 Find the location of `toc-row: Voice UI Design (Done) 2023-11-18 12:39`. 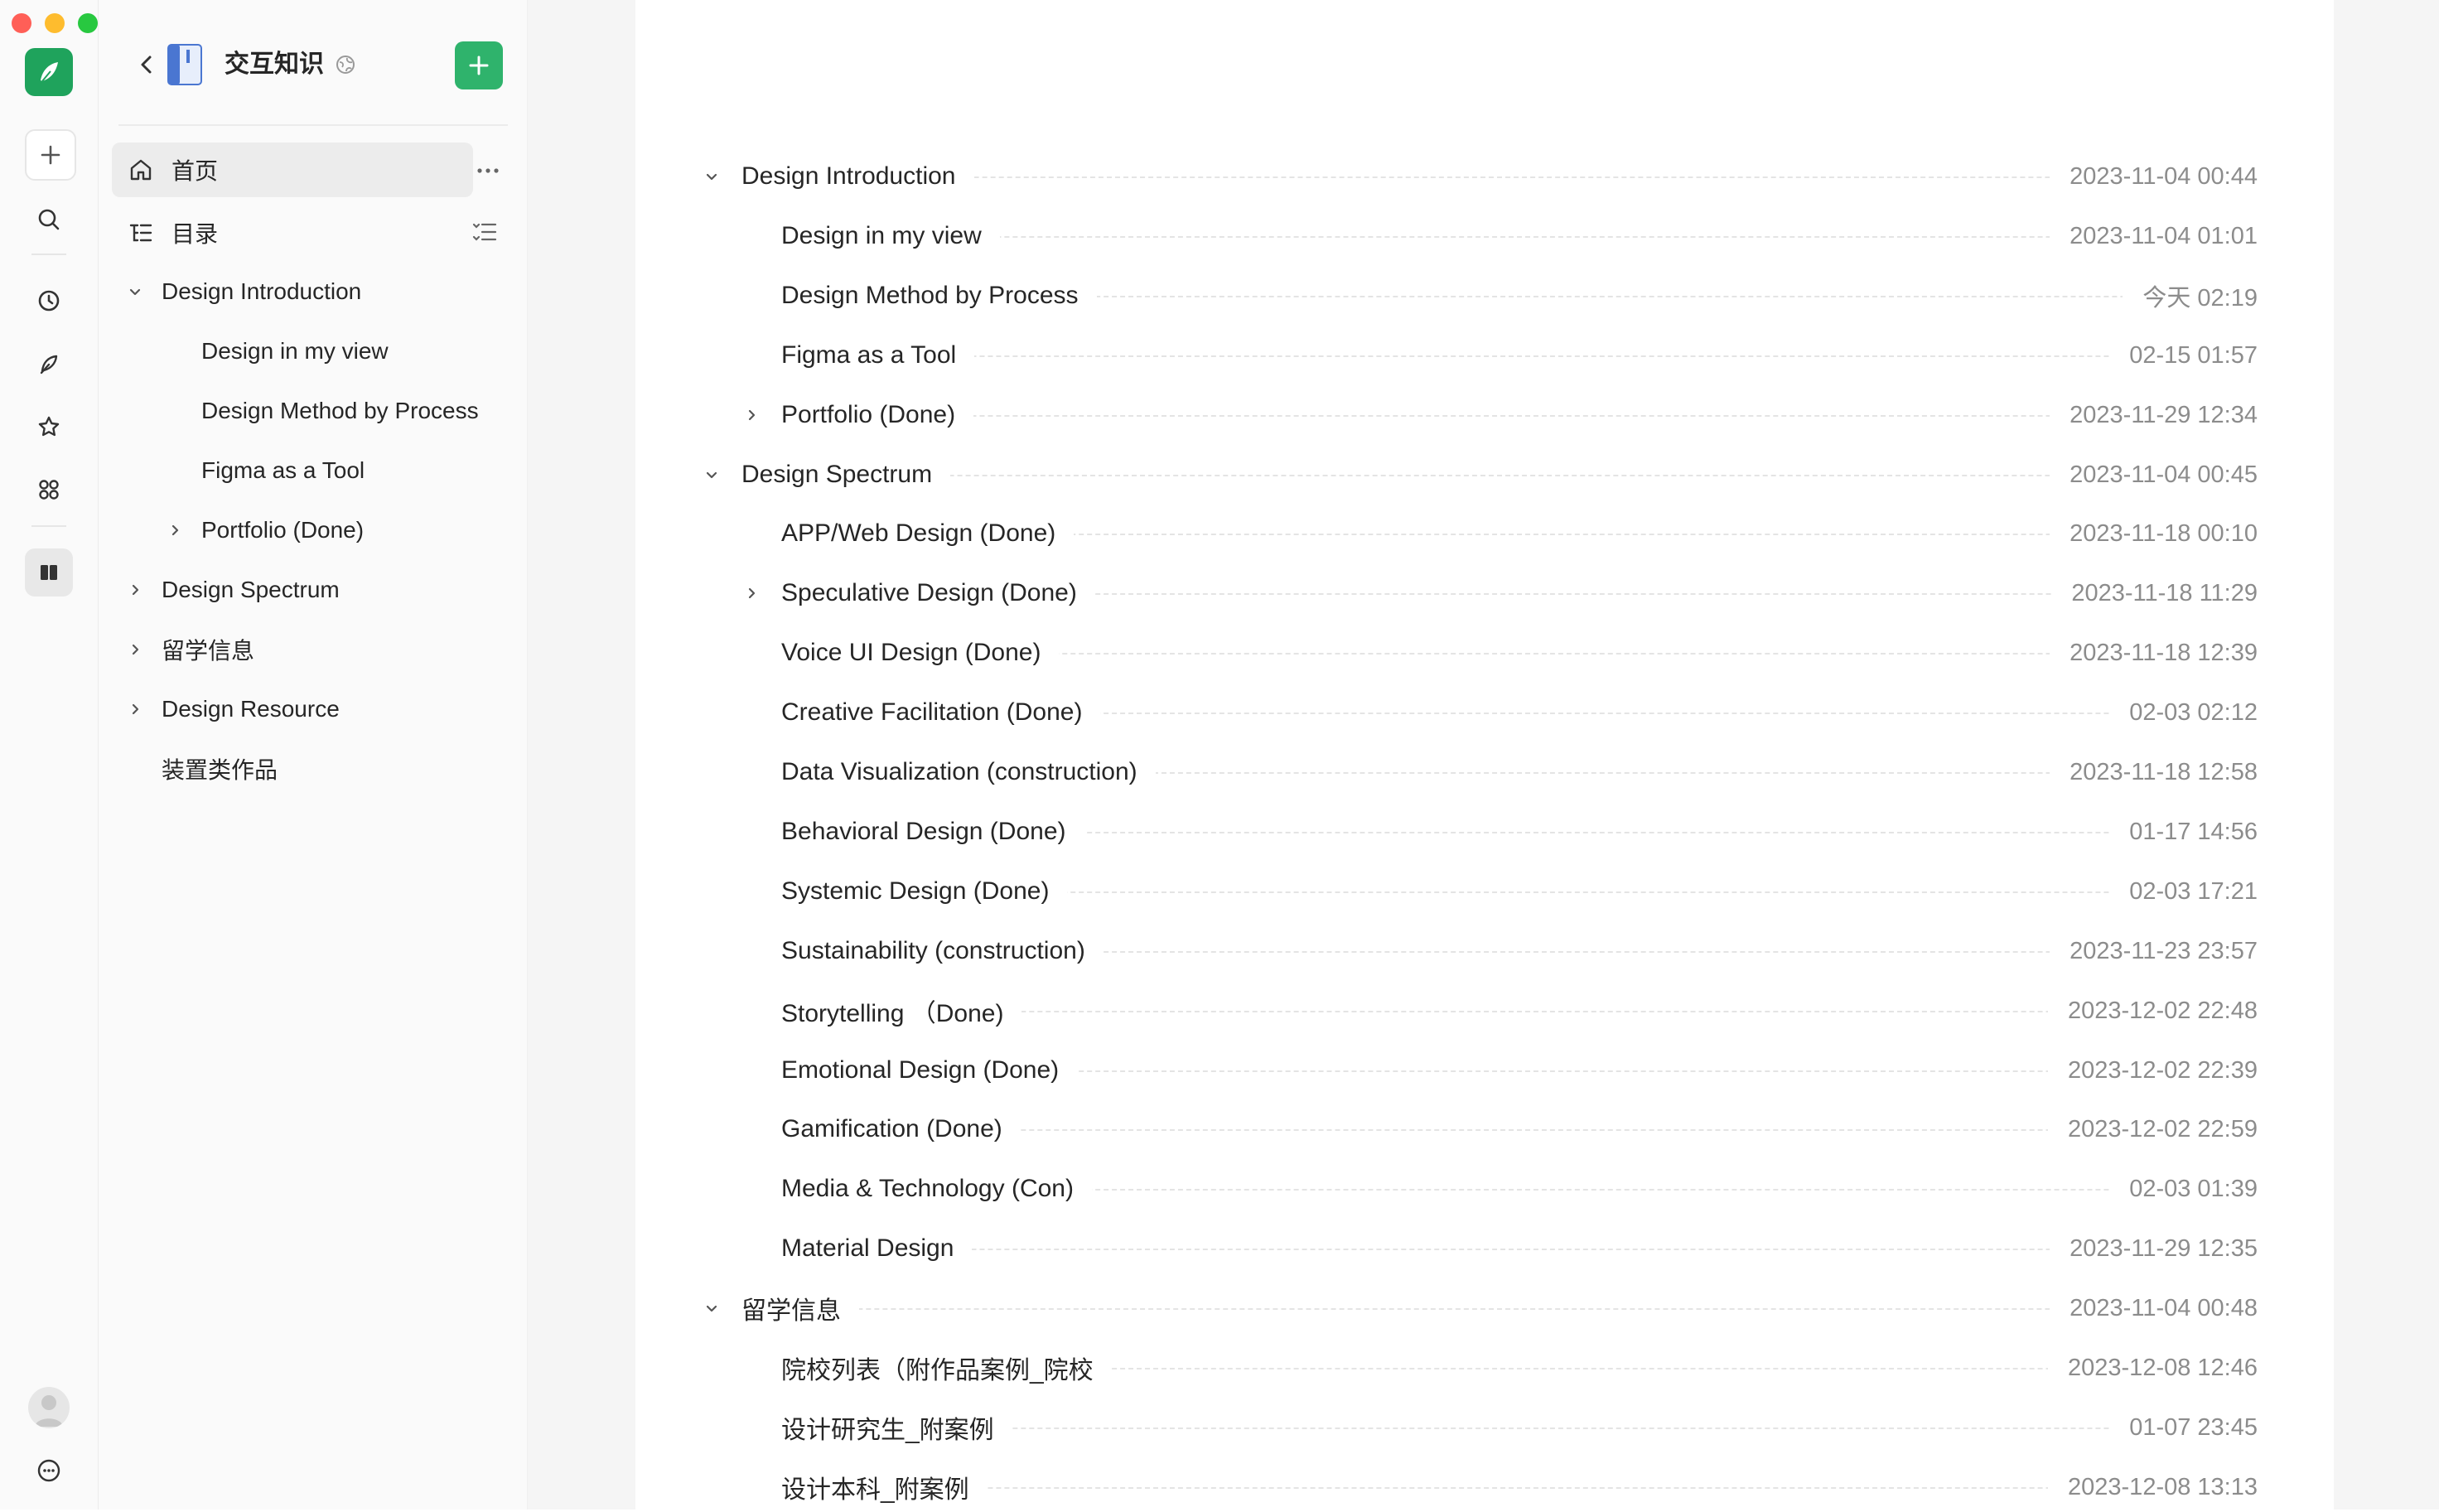

toc-row: Voice UI Design (Done) 2023-11-18 12:39 is located at coordinates (1480, 653).